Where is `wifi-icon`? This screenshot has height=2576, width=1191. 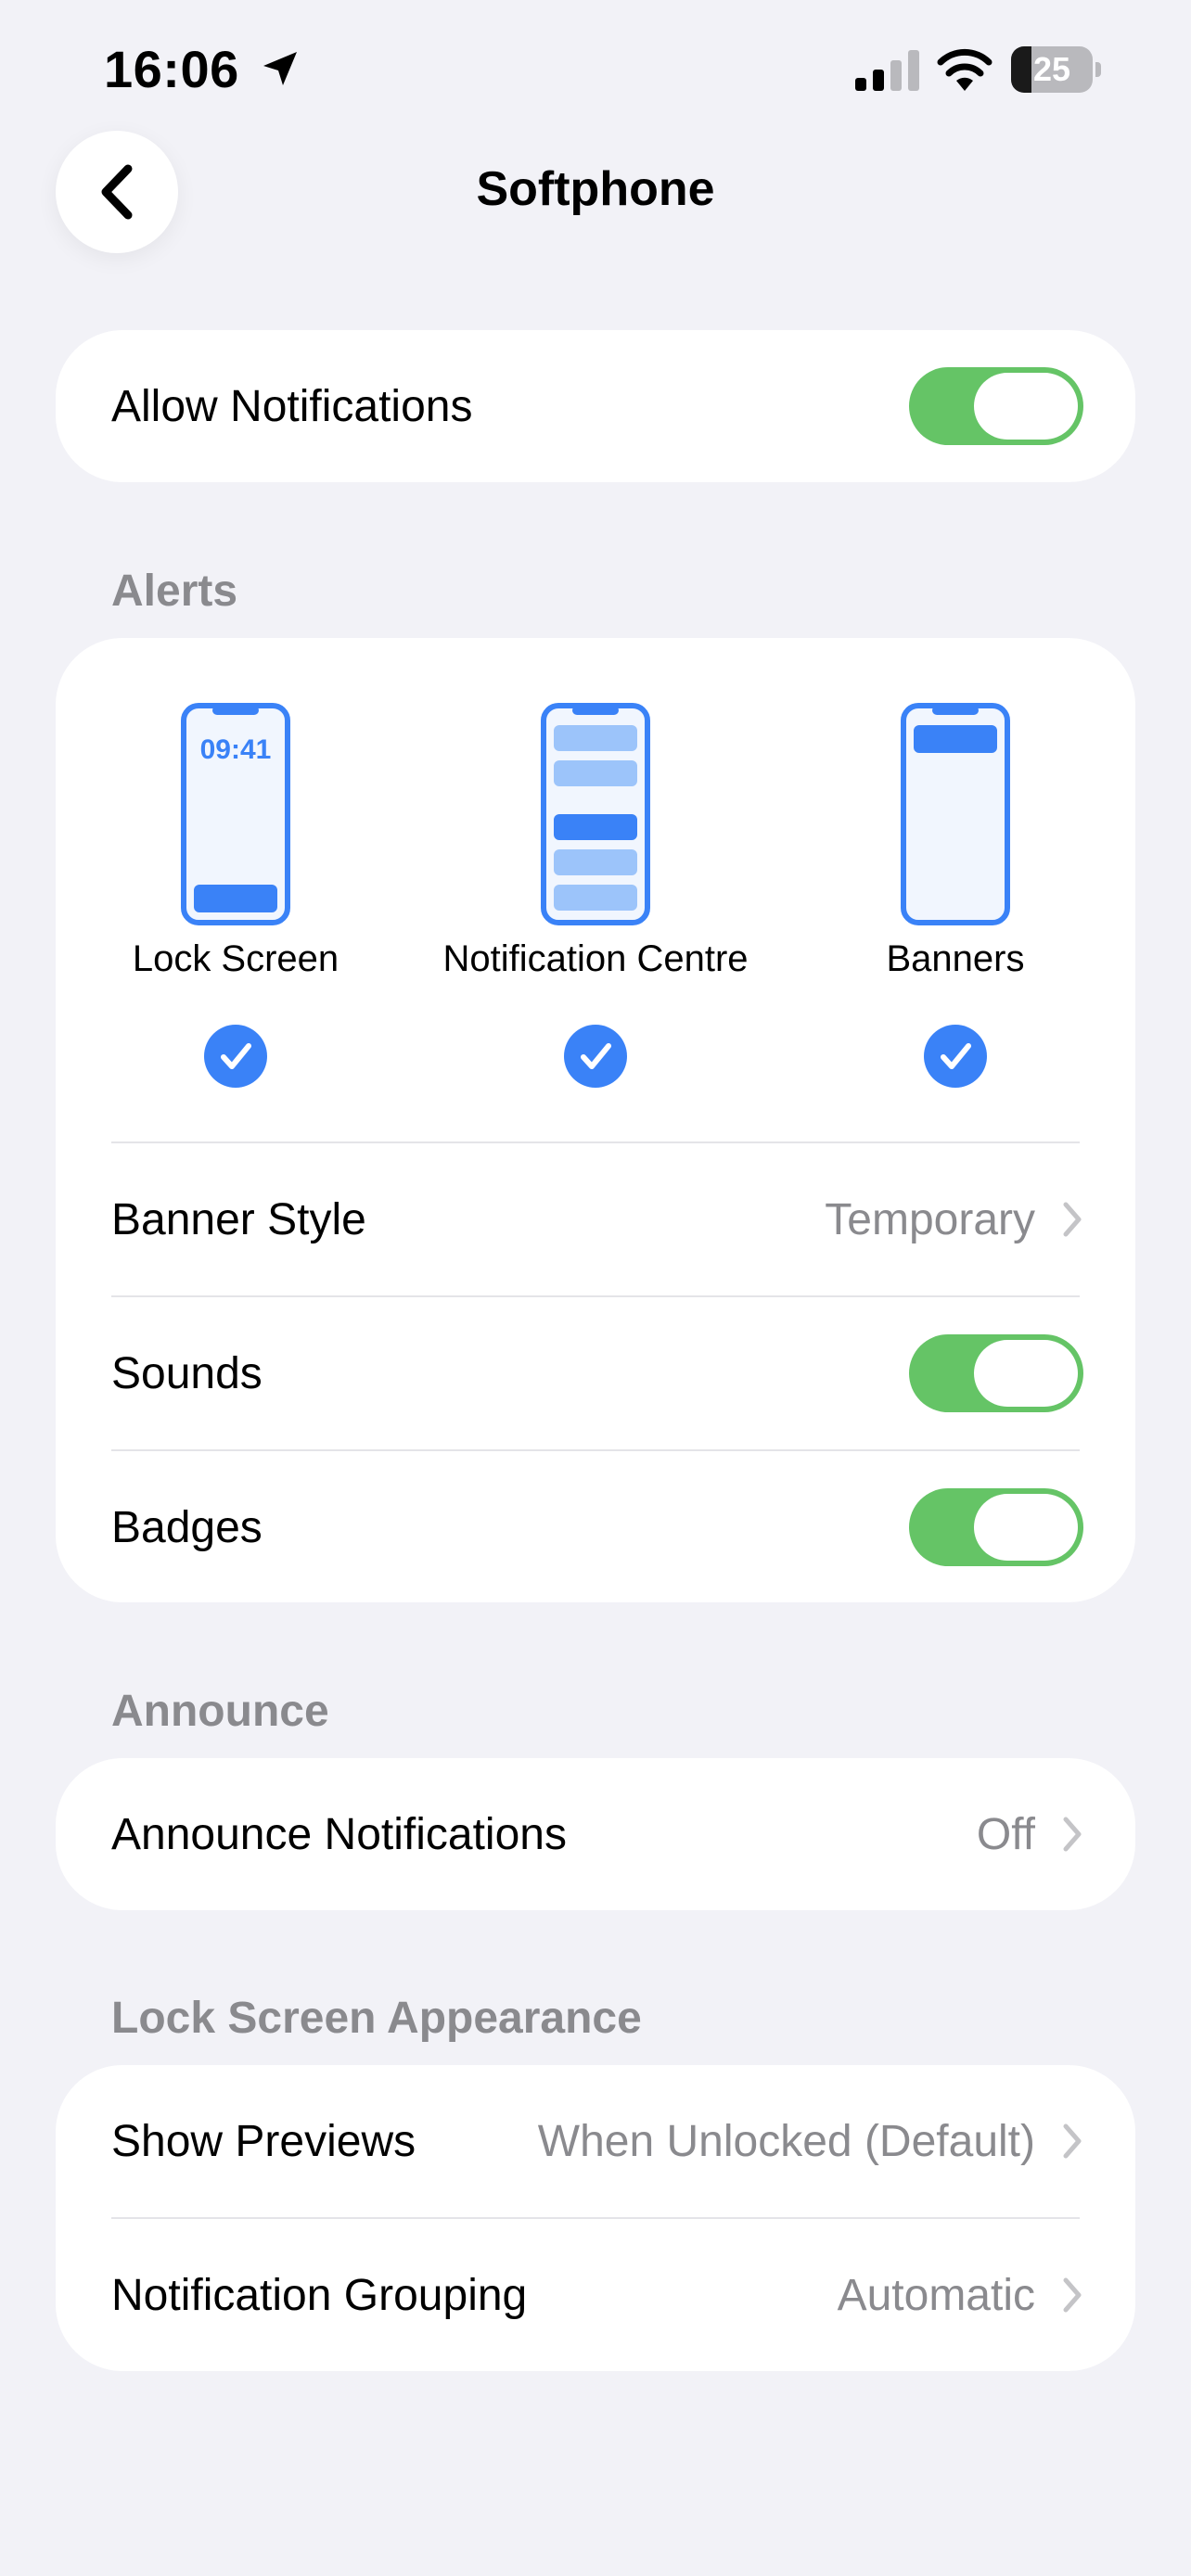 wifi-icon is located at coordinates (964, 69).